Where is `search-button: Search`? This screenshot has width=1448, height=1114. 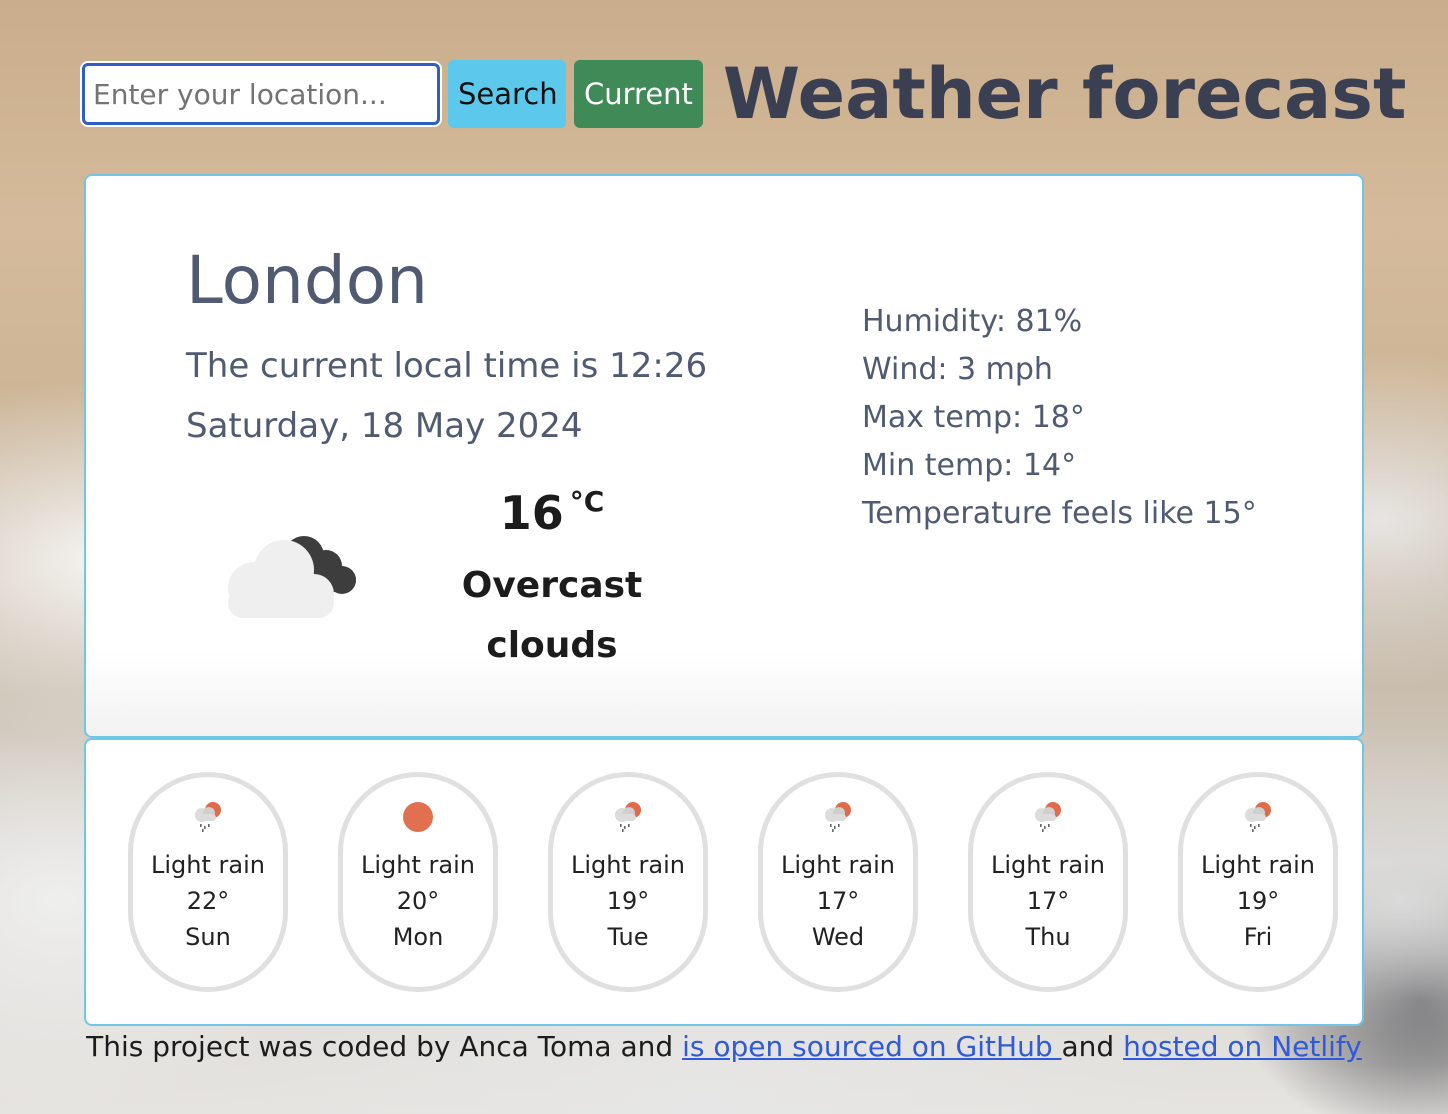 search-button: Search is located at coordinates (507, 94).